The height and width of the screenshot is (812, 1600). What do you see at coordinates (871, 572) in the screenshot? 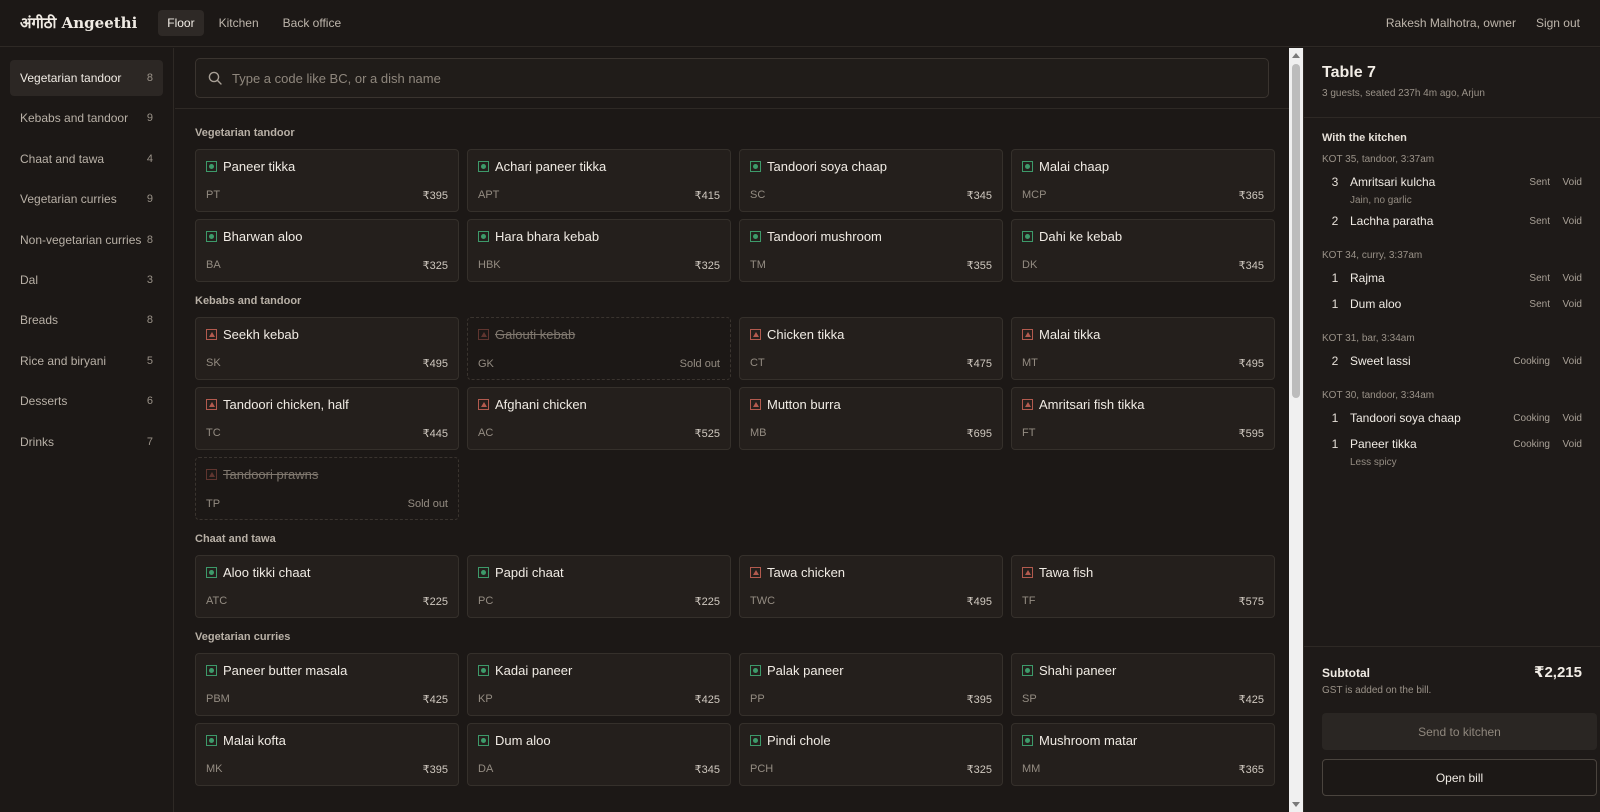
I see `dish-header: Tawa chicken` at bounding box center [871, 572].